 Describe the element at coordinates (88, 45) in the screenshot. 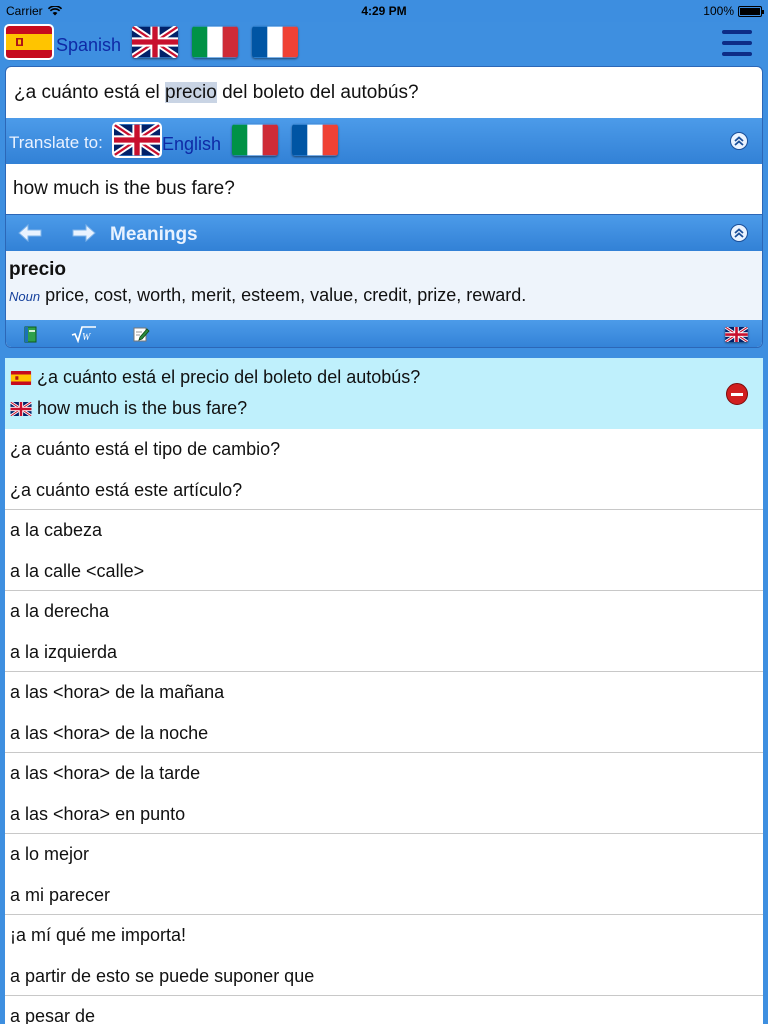

I see `source-language-label: Spanish` at that location.